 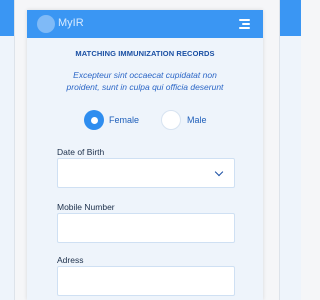 I want to click on right-panel-edge, so click(x=290, y=150).